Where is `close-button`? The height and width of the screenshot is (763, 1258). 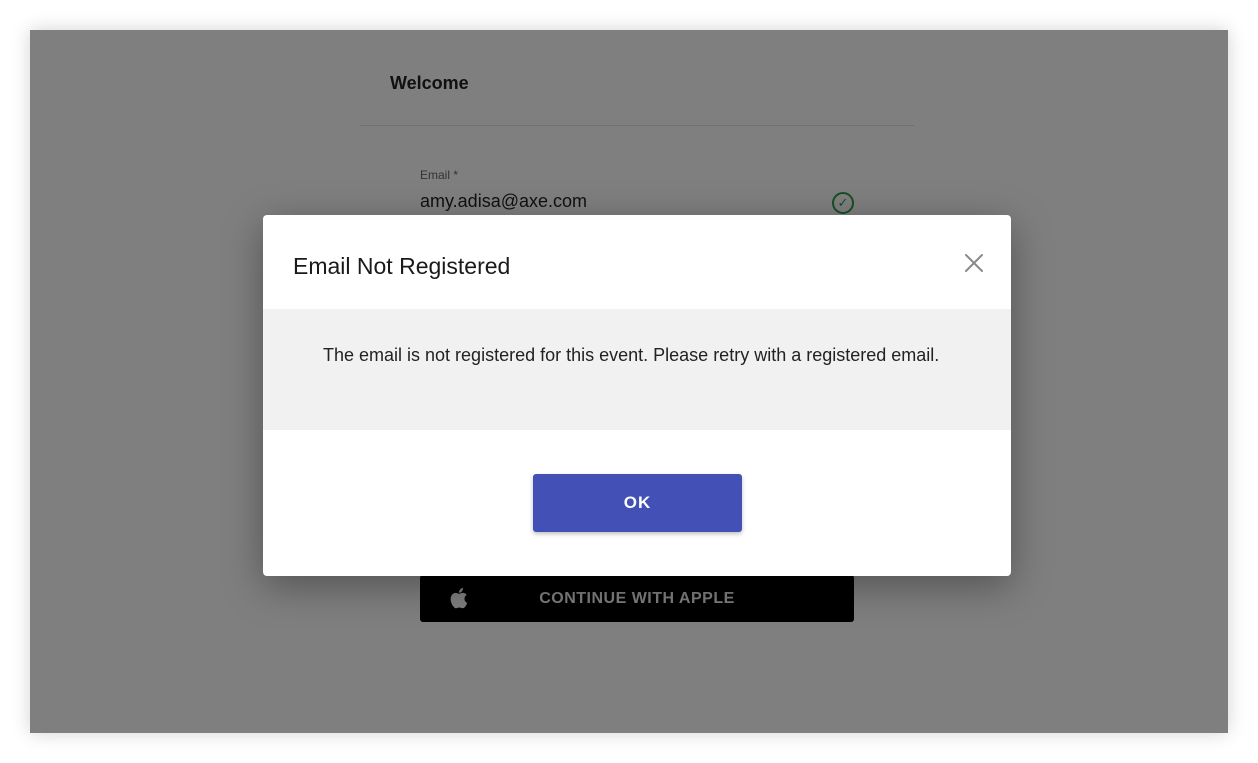
close-button is located at coordinates (974, 263).